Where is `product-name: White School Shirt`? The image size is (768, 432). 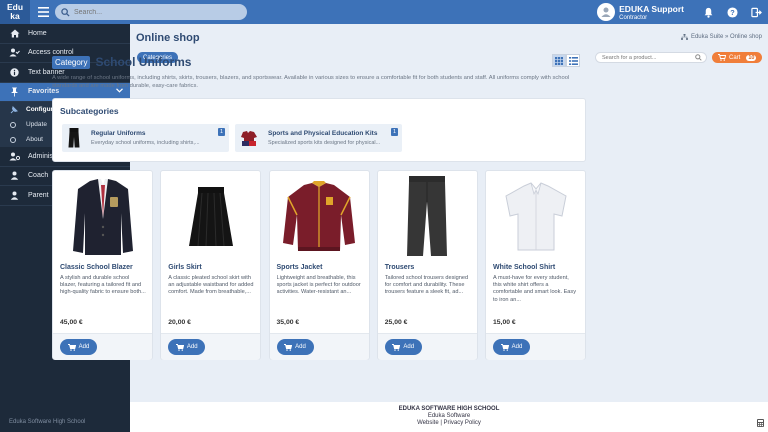
product-name: White School Shirt is located at coordinates (524, 267).